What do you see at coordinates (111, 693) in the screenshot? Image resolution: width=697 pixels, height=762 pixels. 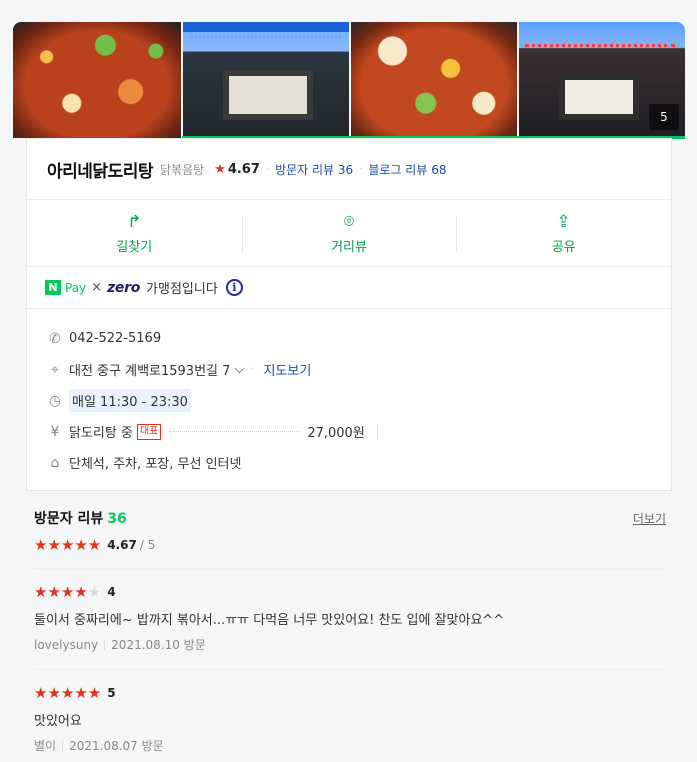 I see `review-score: 5` at bounding box center [111, 693].